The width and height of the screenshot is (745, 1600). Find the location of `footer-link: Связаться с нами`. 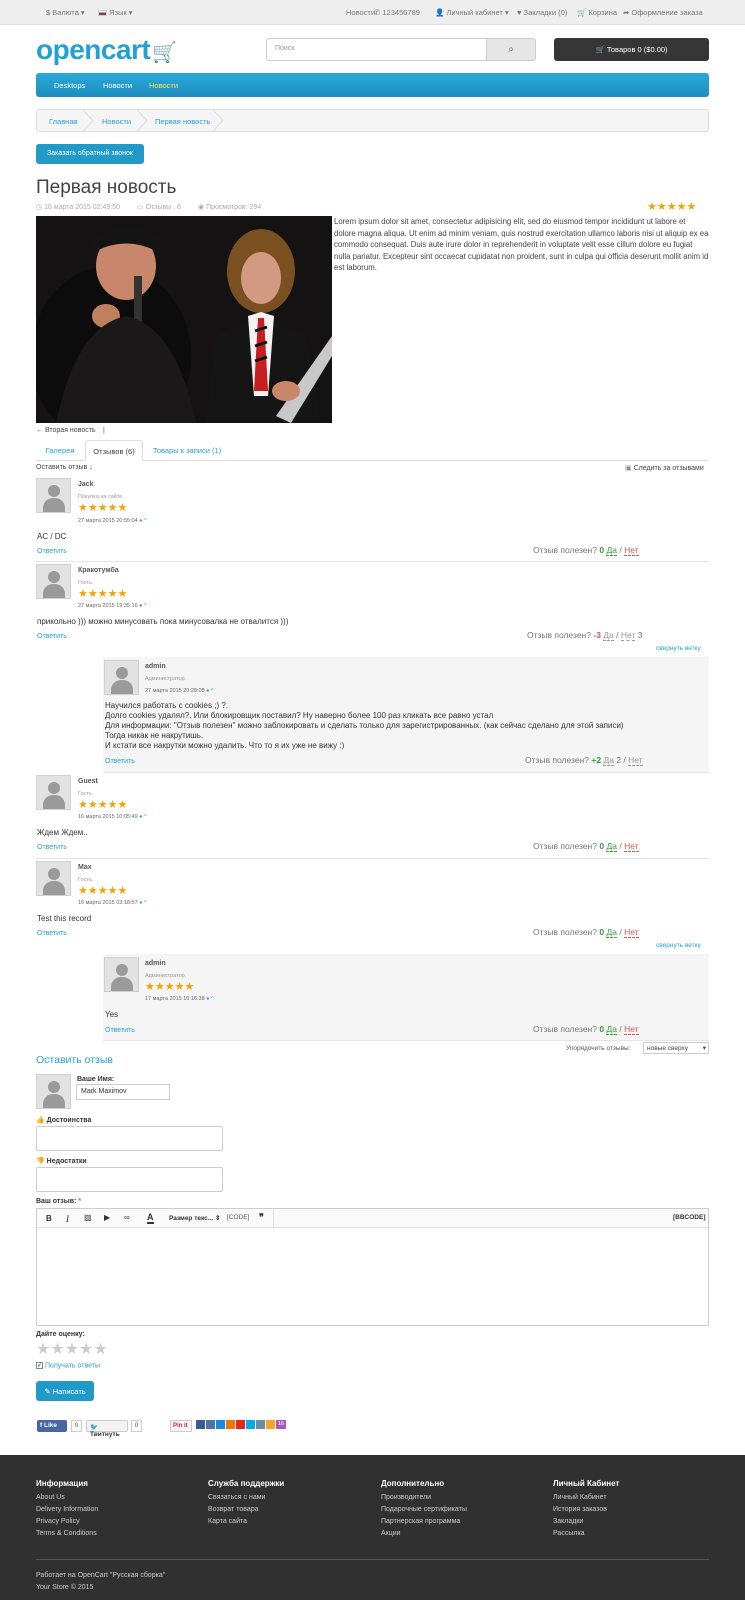

footer-link: Связаться с нами is located at coordinates (246, 1498).